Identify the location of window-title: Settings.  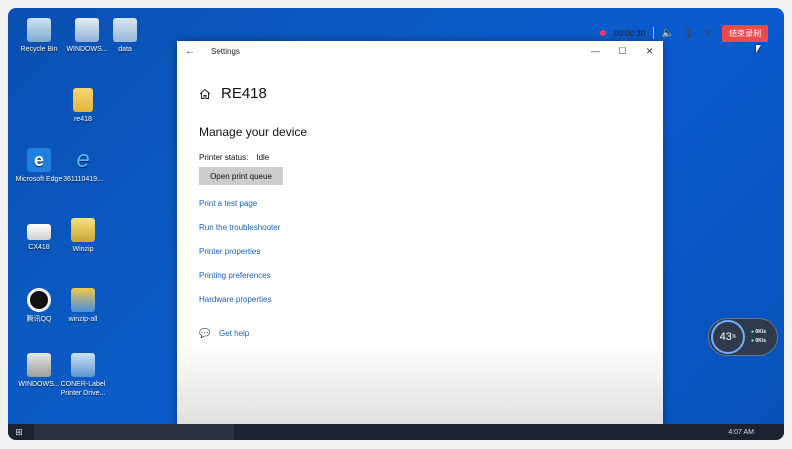
(225, 51).